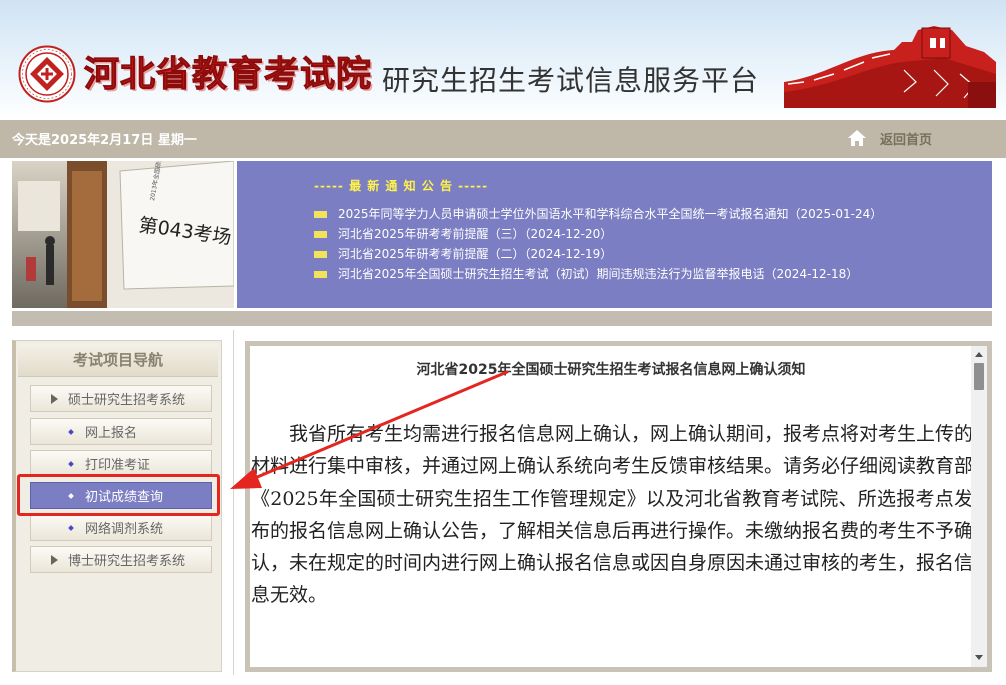 Image resolution: width=1006 pixels, height=685 pixels. What do you see at coordinates (121, 398) in the screenshot?
I see `nav-master-admission-system: 硕士研究生招考系统` at bounding box center [121, 398].